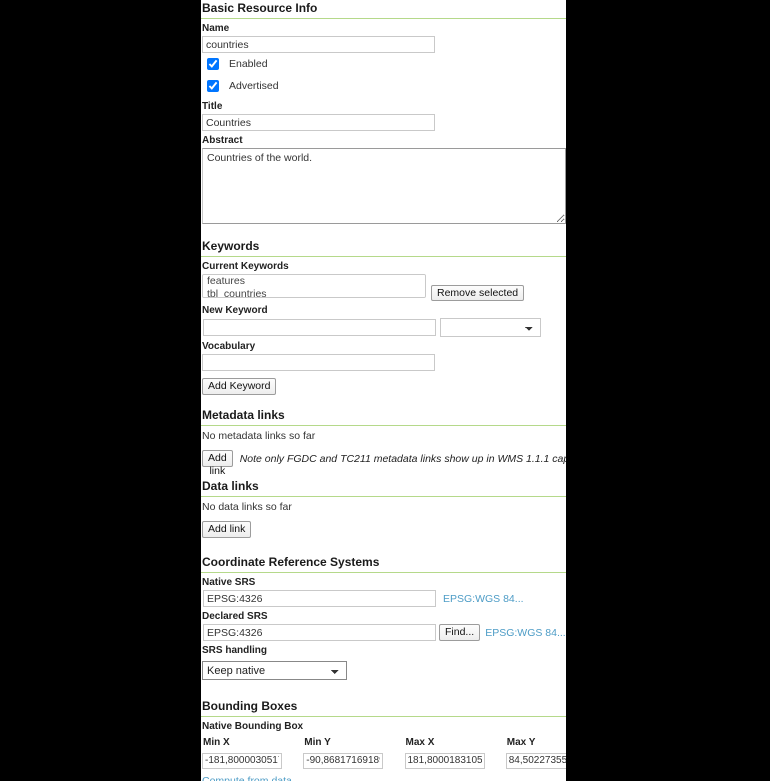 The width and height of the screenshot is (770, 781). I want to click on srs-handling-label: SRS handling, so click(234, 650).